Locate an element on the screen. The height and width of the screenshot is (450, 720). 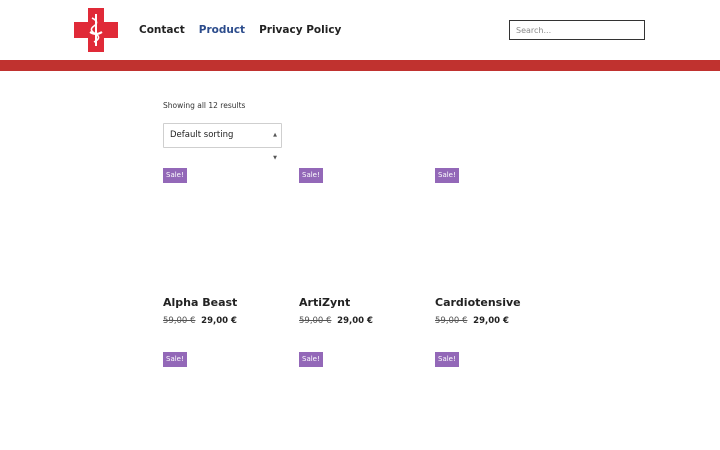
site-header: Contact Product Privacy Policy is located at coordinates (360, 30).